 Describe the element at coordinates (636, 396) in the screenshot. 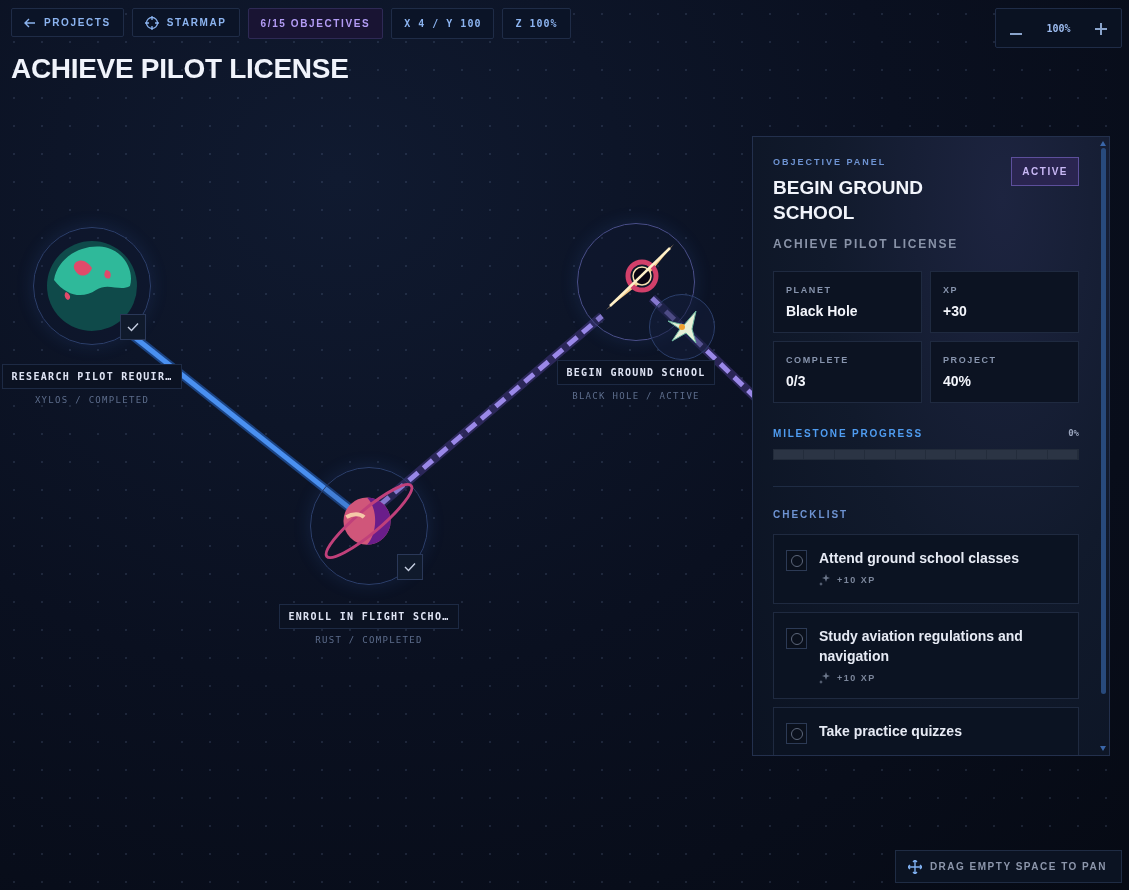

I see `node-subtitle: BLACK HOLE / ACTIVE` at that location.